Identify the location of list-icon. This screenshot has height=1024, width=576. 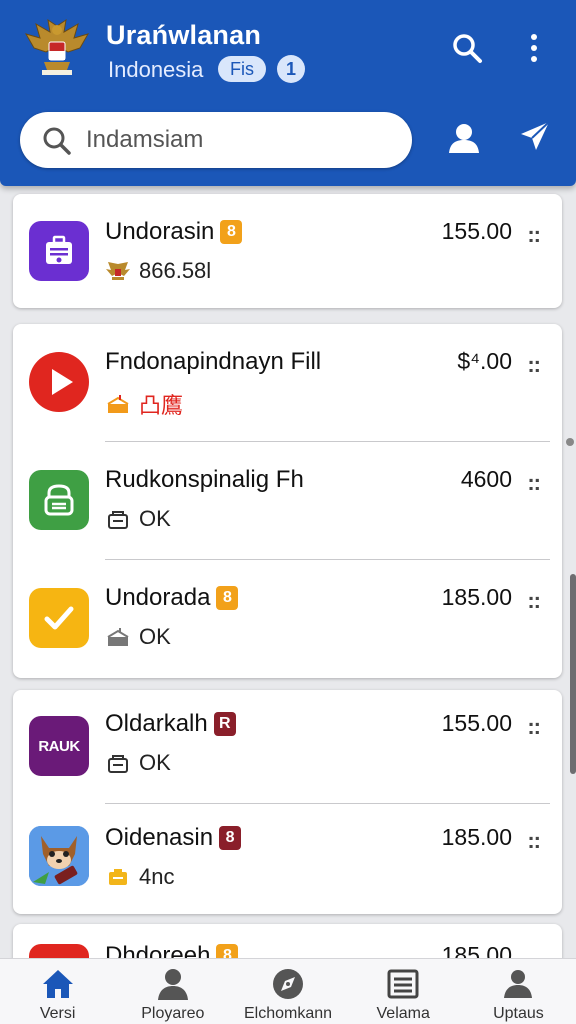
(403, 984).